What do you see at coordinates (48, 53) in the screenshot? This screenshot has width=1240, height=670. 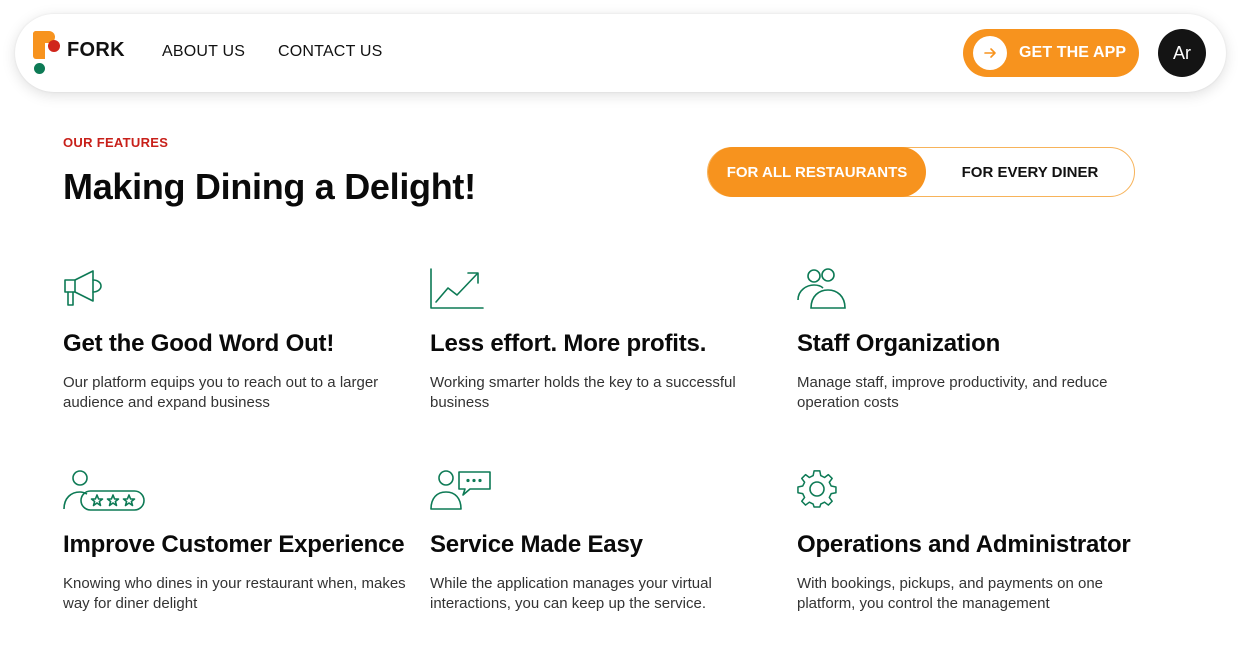 I see `fork-logo-mark` at bounding box center [48, 53].